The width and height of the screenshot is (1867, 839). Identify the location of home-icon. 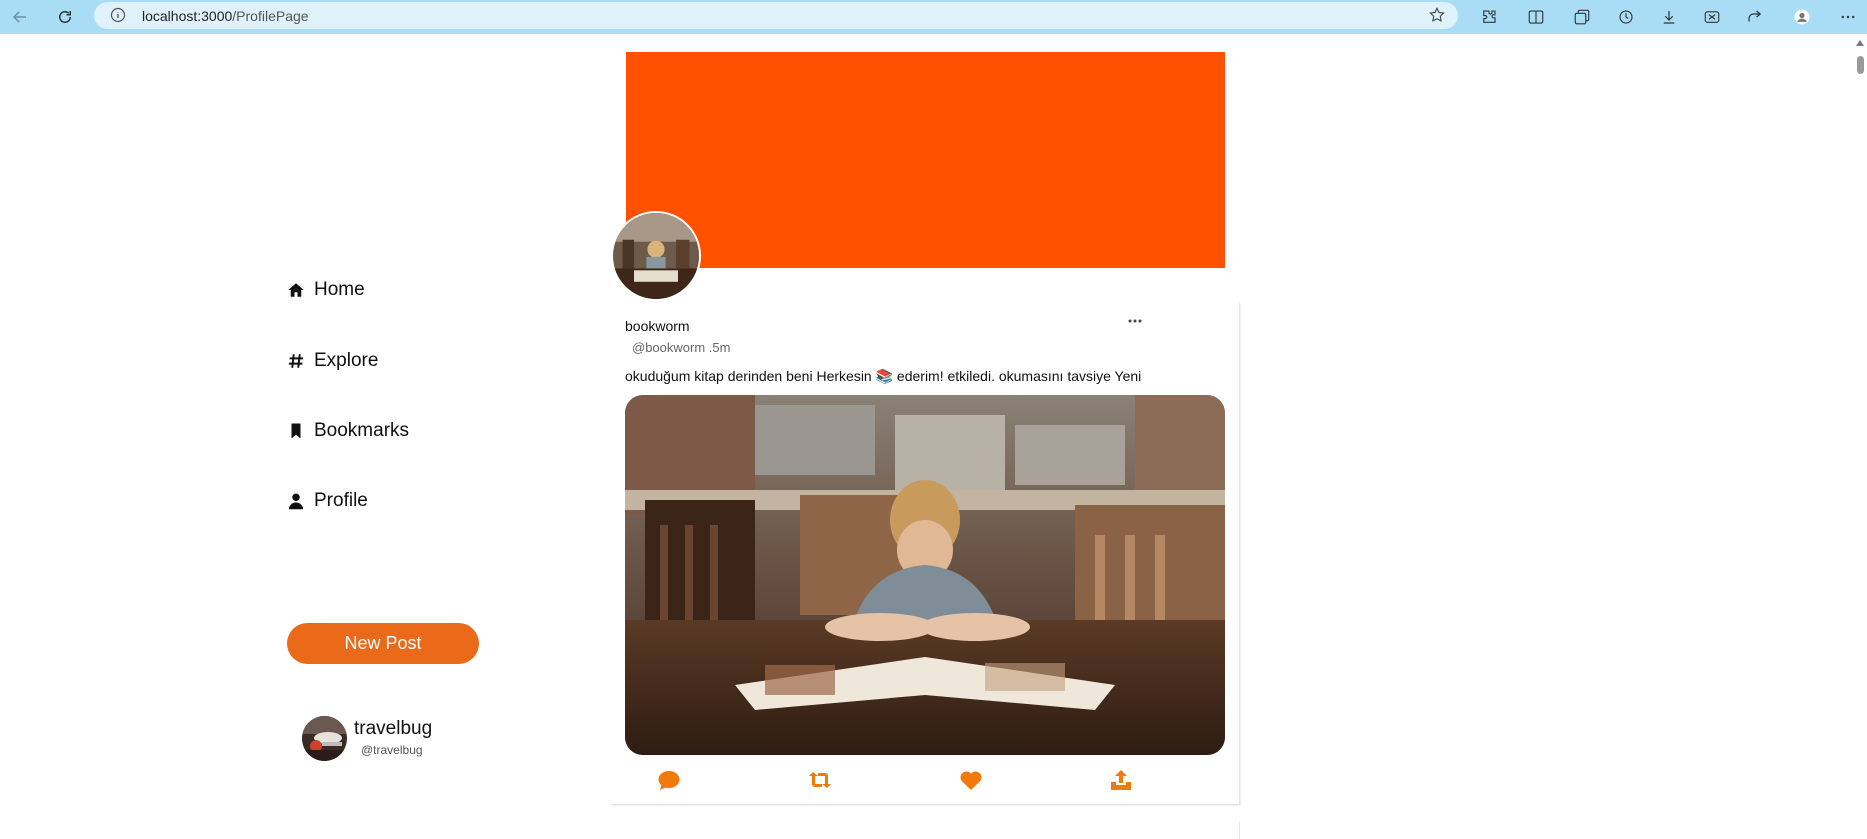
(296, 290).